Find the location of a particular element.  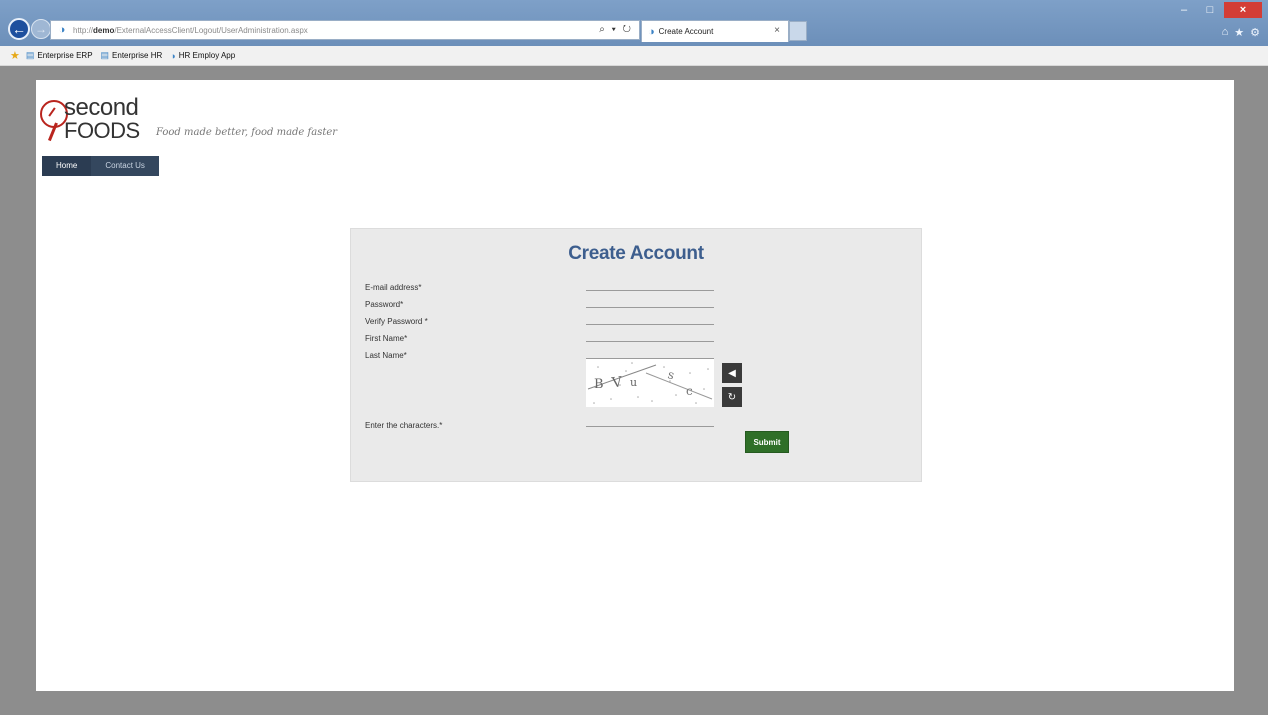

forward-button: → is located at coordinates (41, 29).